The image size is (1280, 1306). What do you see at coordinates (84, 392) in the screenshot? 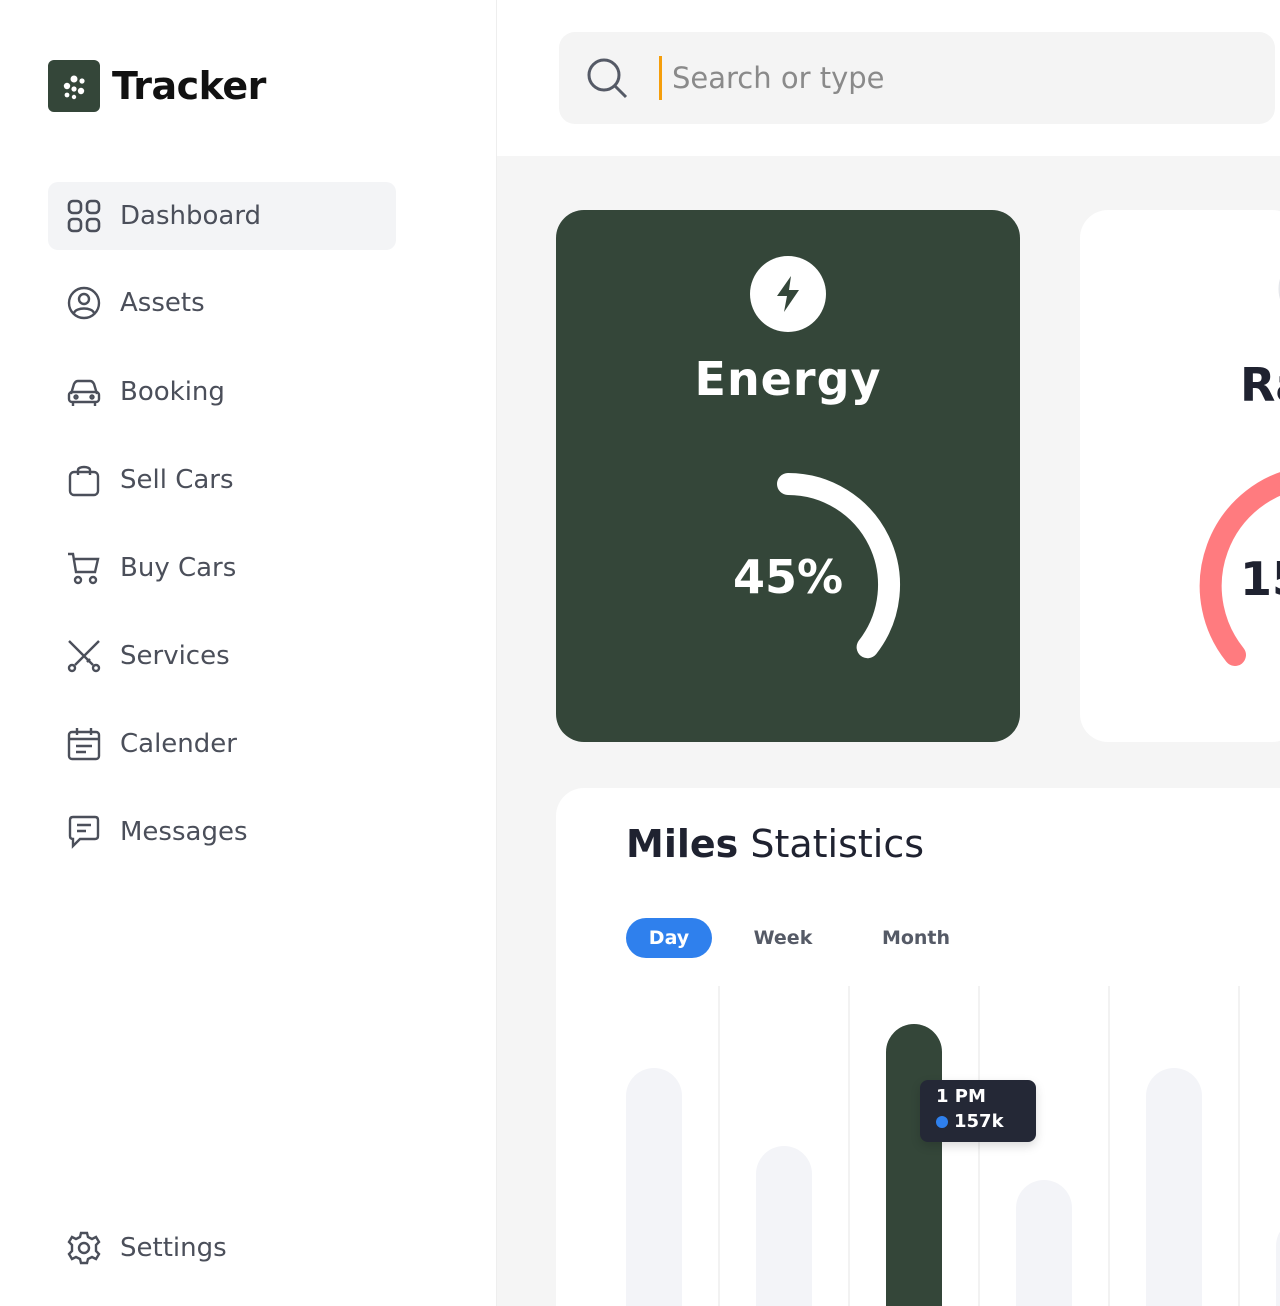
I see `car-icon` at bounding box center [84, 392].